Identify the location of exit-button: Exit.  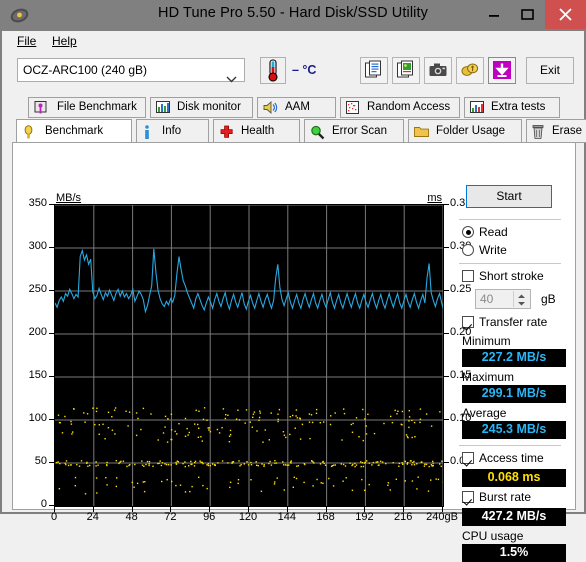
(550, 70).